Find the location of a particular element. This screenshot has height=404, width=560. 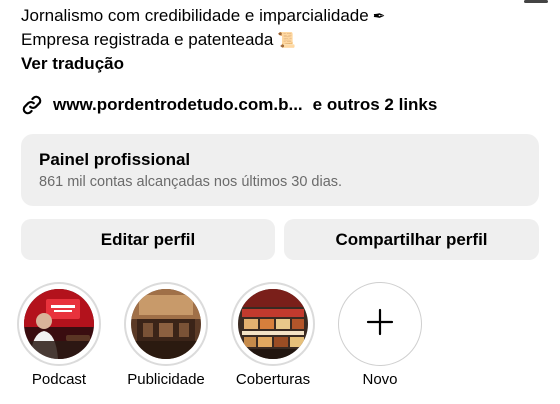

highlight-cover-publicidade is located at coordinates (166, 324).